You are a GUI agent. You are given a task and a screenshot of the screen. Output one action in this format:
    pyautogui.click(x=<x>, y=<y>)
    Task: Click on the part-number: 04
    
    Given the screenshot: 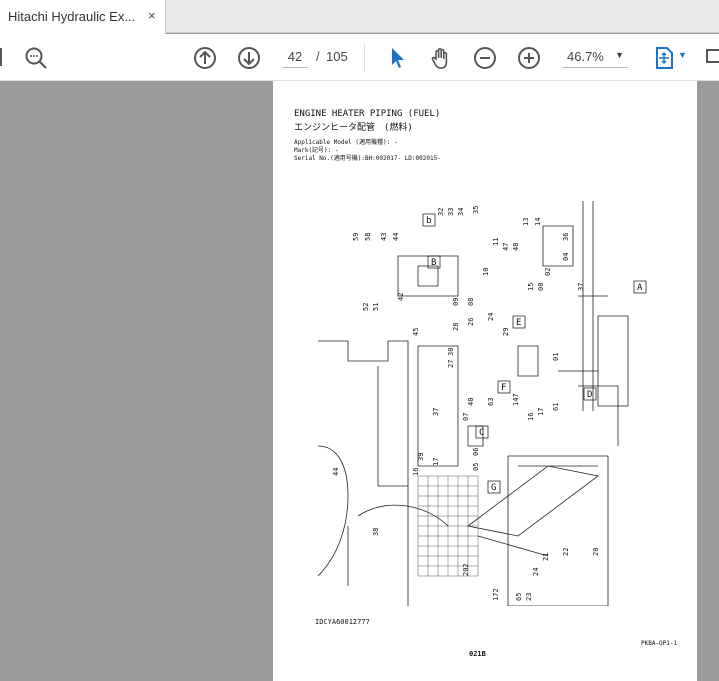 What is the action you would take?
    pyautogui.click(x=566, y=257)
    